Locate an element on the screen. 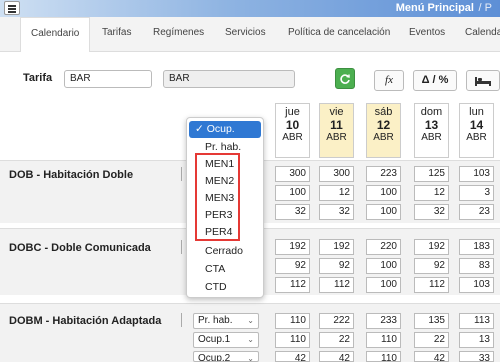 This screenshot has height=362, width=500. dropdown-option-cerrado: Cerrado is located at coordinates (225, 251).